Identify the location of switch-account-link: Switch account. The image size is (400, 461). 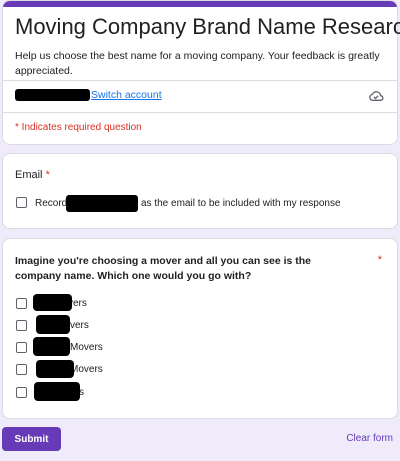
(126, 95).